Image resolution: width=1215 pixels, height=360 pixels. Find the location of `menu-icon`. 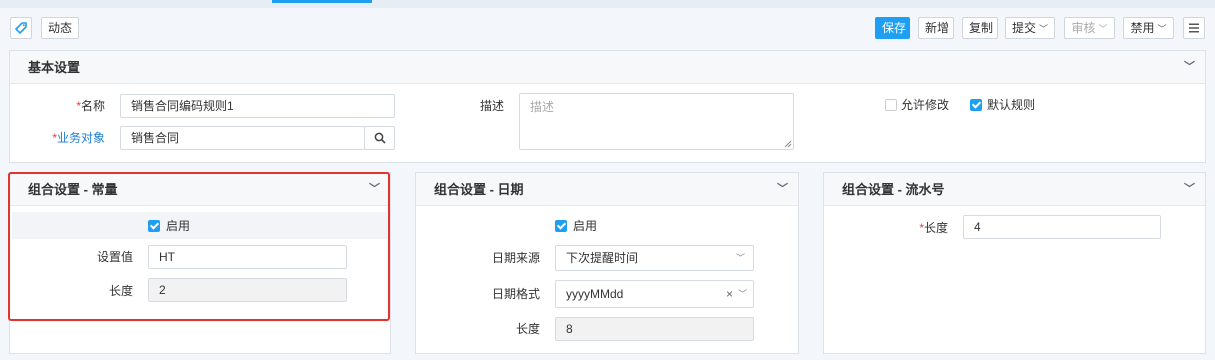

menu-icon is located at coordinates (1194, 30).